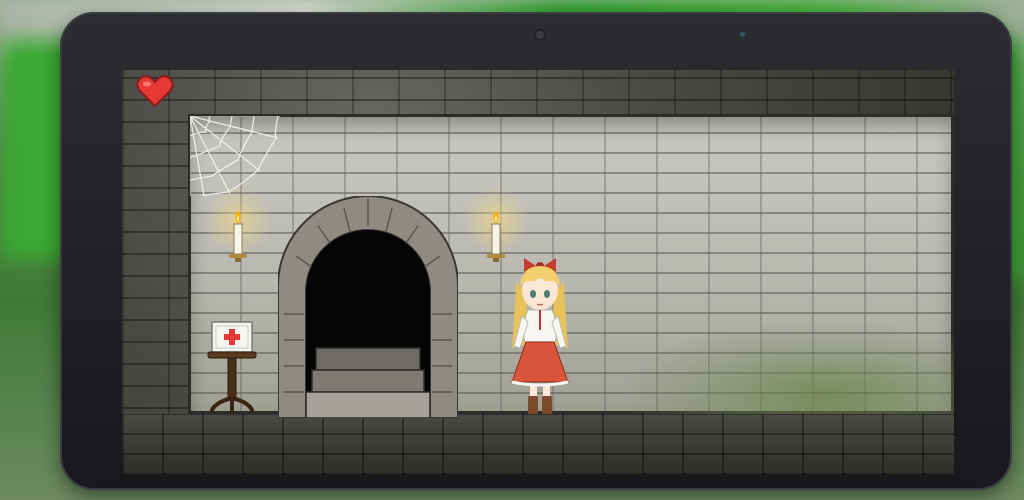  What do you see at coordinates (155, 91) in the screenshot?
I see `heart-icon` at bounding box center [155, 91].